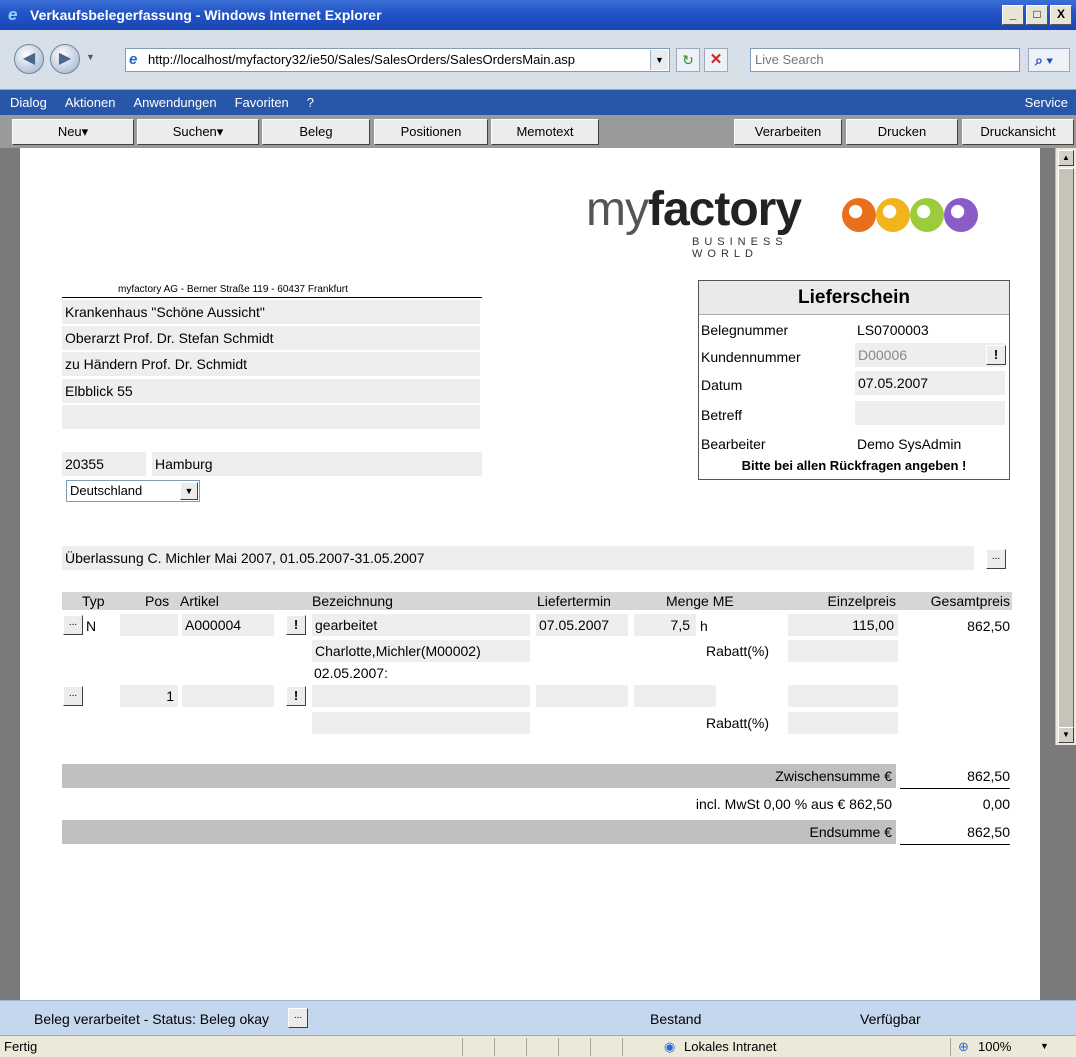 The image size is (1076, 1057). I want to click on search-input: Live Search, so click(885, 60).